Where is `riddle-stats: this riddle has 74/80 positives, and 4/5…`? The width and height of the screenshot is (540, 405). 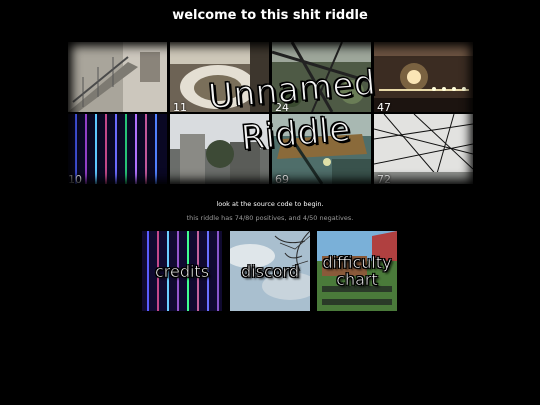
riddle-stats: this riddle has 74/80 positives, and 4/5… is located at coordinates (270, 218).